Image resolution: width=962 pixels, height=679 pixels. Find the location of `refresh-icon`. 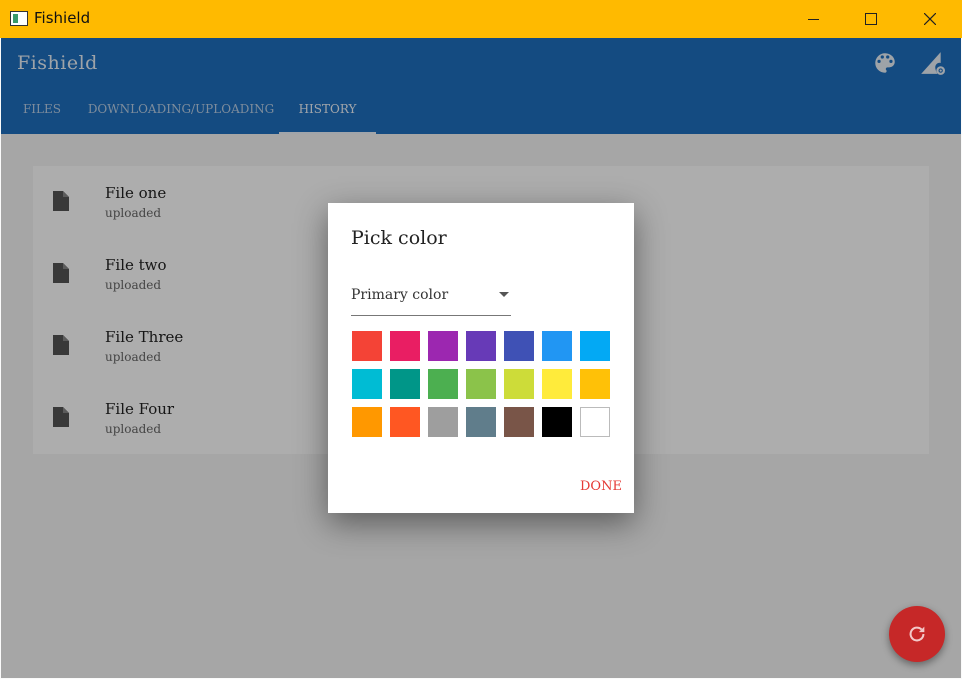

refresh-icon is located at coordinates (917, 634).